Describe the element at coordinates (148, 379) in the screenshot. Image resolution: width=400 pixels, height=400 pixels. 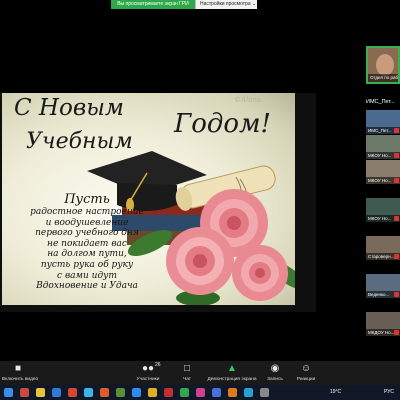
I see `participants-label: Участники` at that location.